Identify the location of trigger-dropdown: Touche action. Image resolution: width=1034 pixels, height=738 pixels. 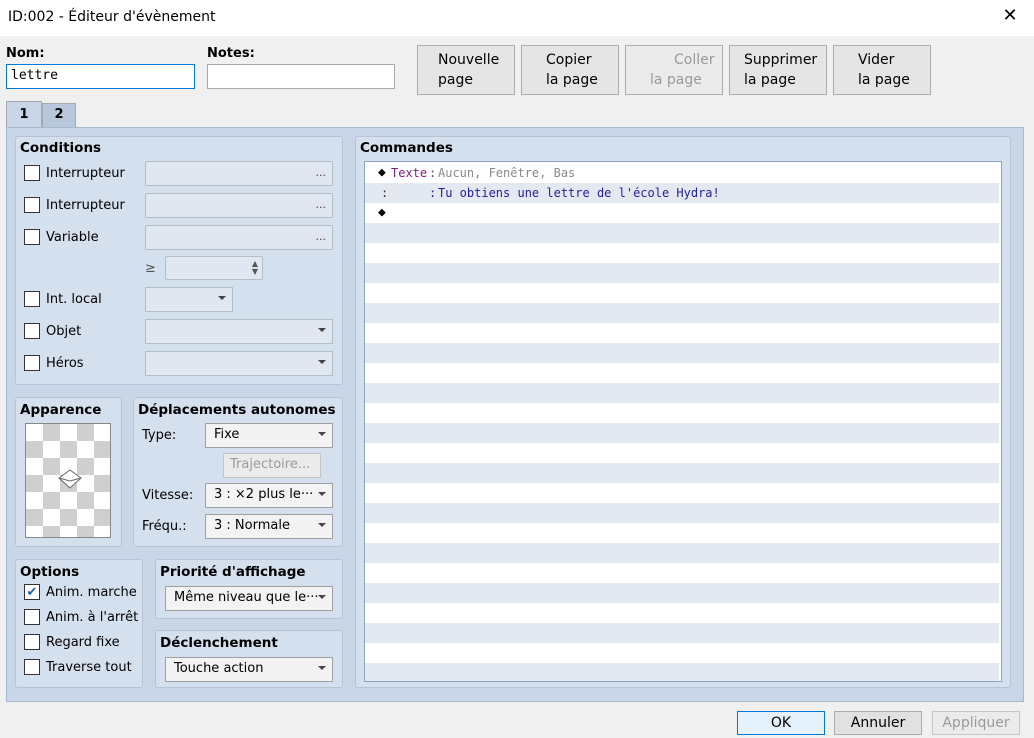
(249, 669).